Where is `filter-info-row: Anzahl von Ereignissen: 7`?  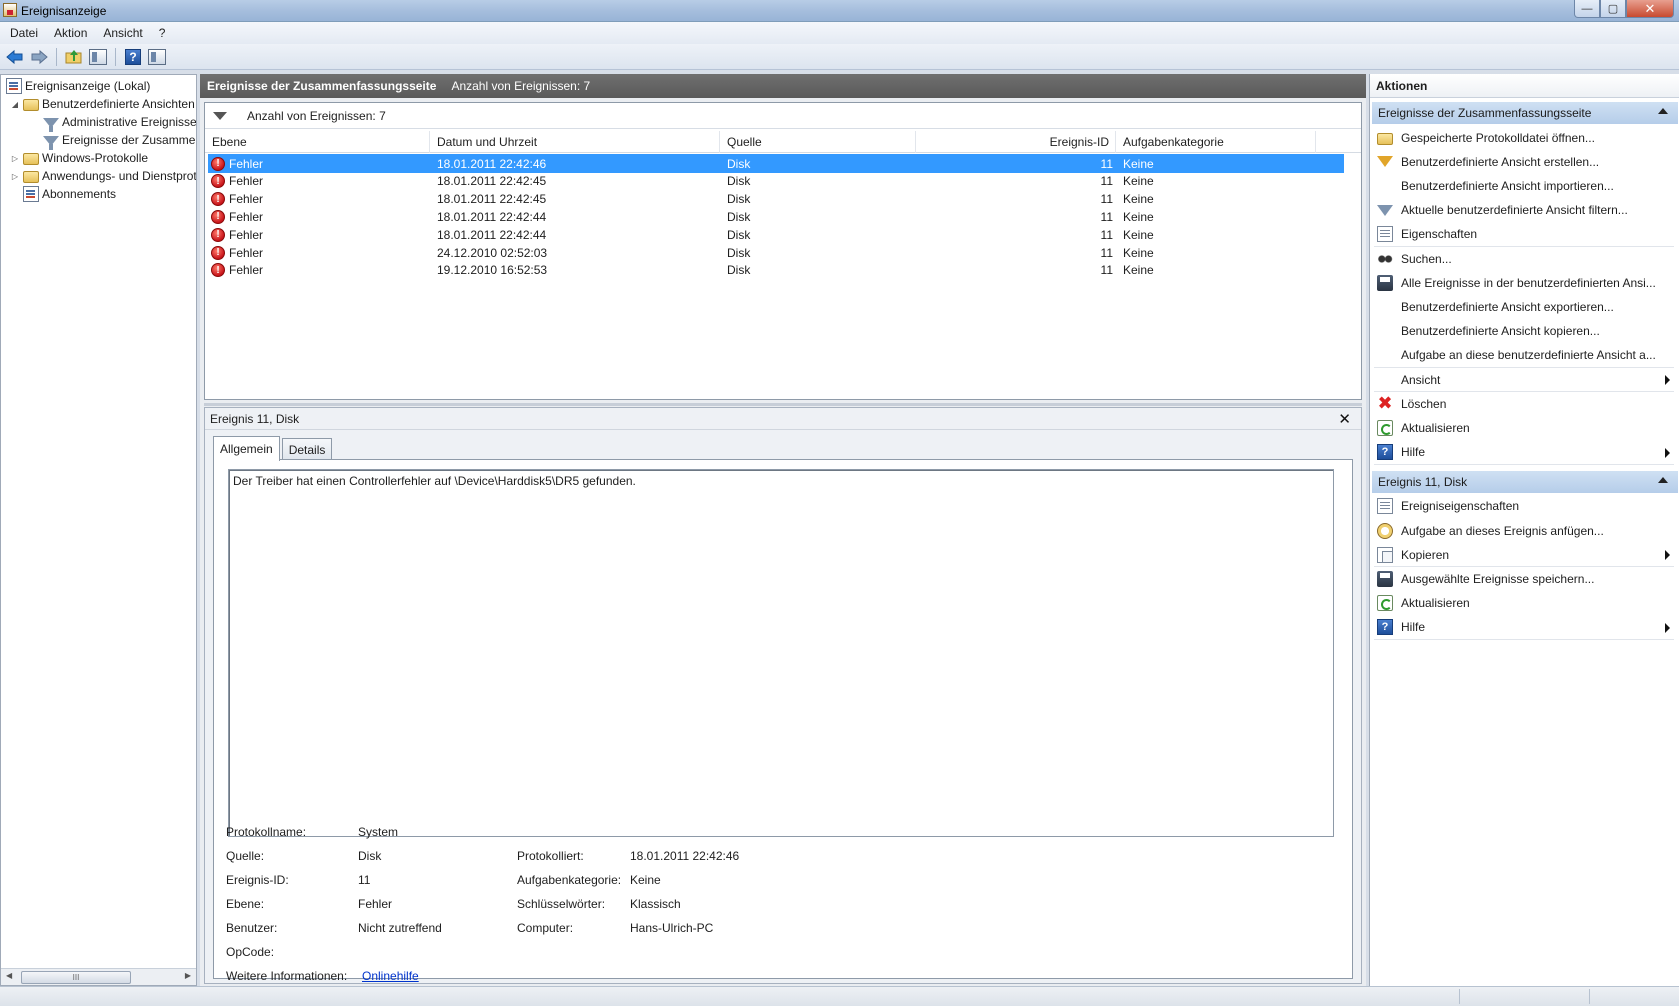 filter-info-row: Anzahl von Ereignissen: 7 is located at coordinates (783, 116).